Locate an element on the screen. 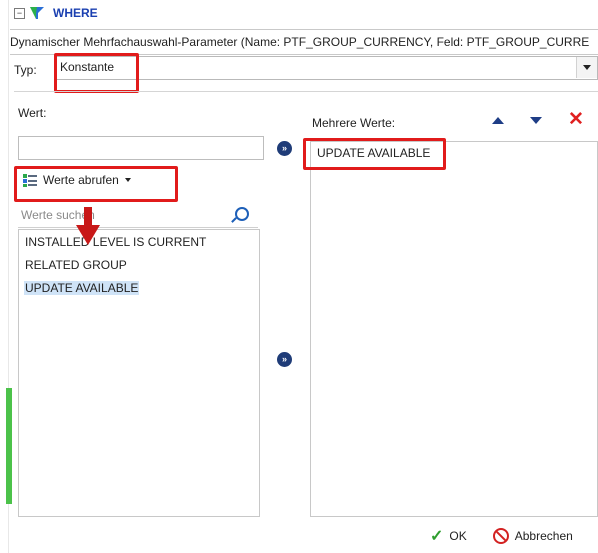 The image size is (598, 553). add-value-button: » is located at coordinates (284, 148).